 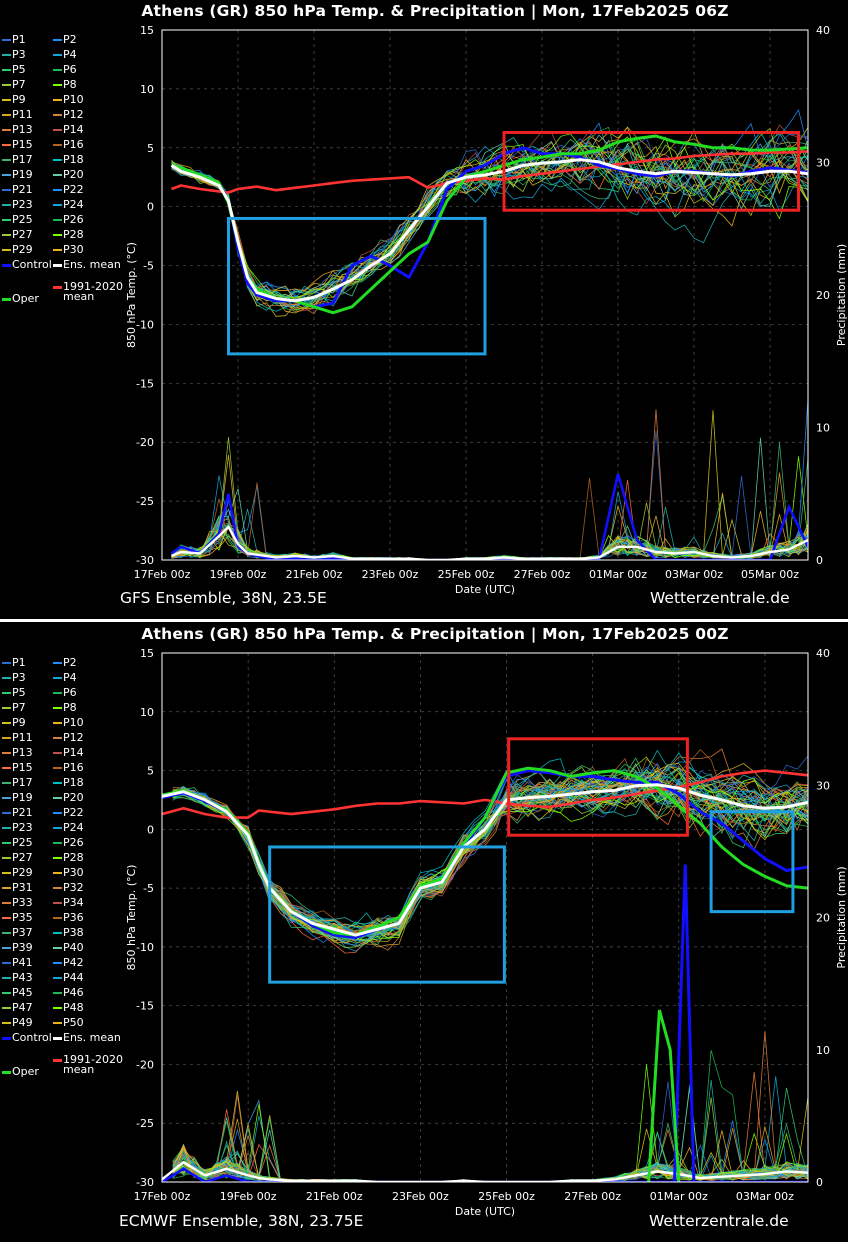 What do you see at coordinates (770, 574) in the screenshot?
I see `x-tick-label: 05Mar 00z` at bounding box center [770, 574].